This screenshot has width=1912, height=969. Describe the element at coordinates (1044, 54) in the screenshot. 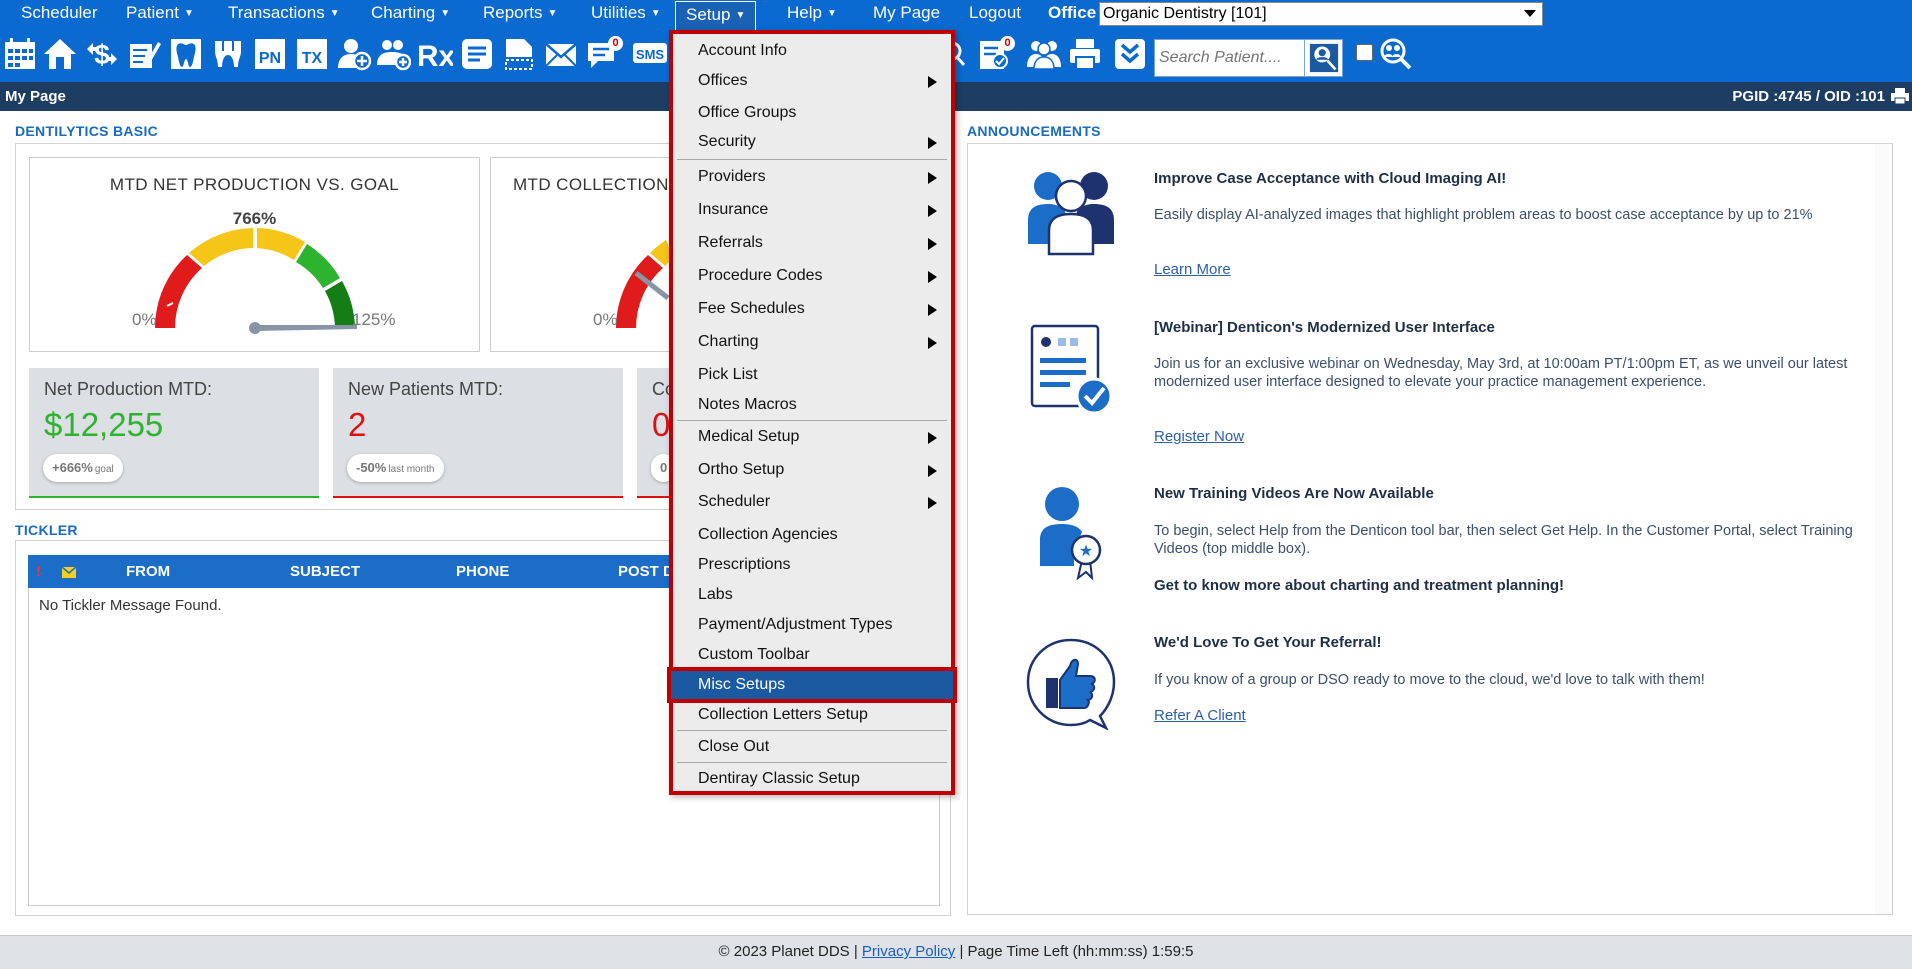

I see `group-icon` at that location.